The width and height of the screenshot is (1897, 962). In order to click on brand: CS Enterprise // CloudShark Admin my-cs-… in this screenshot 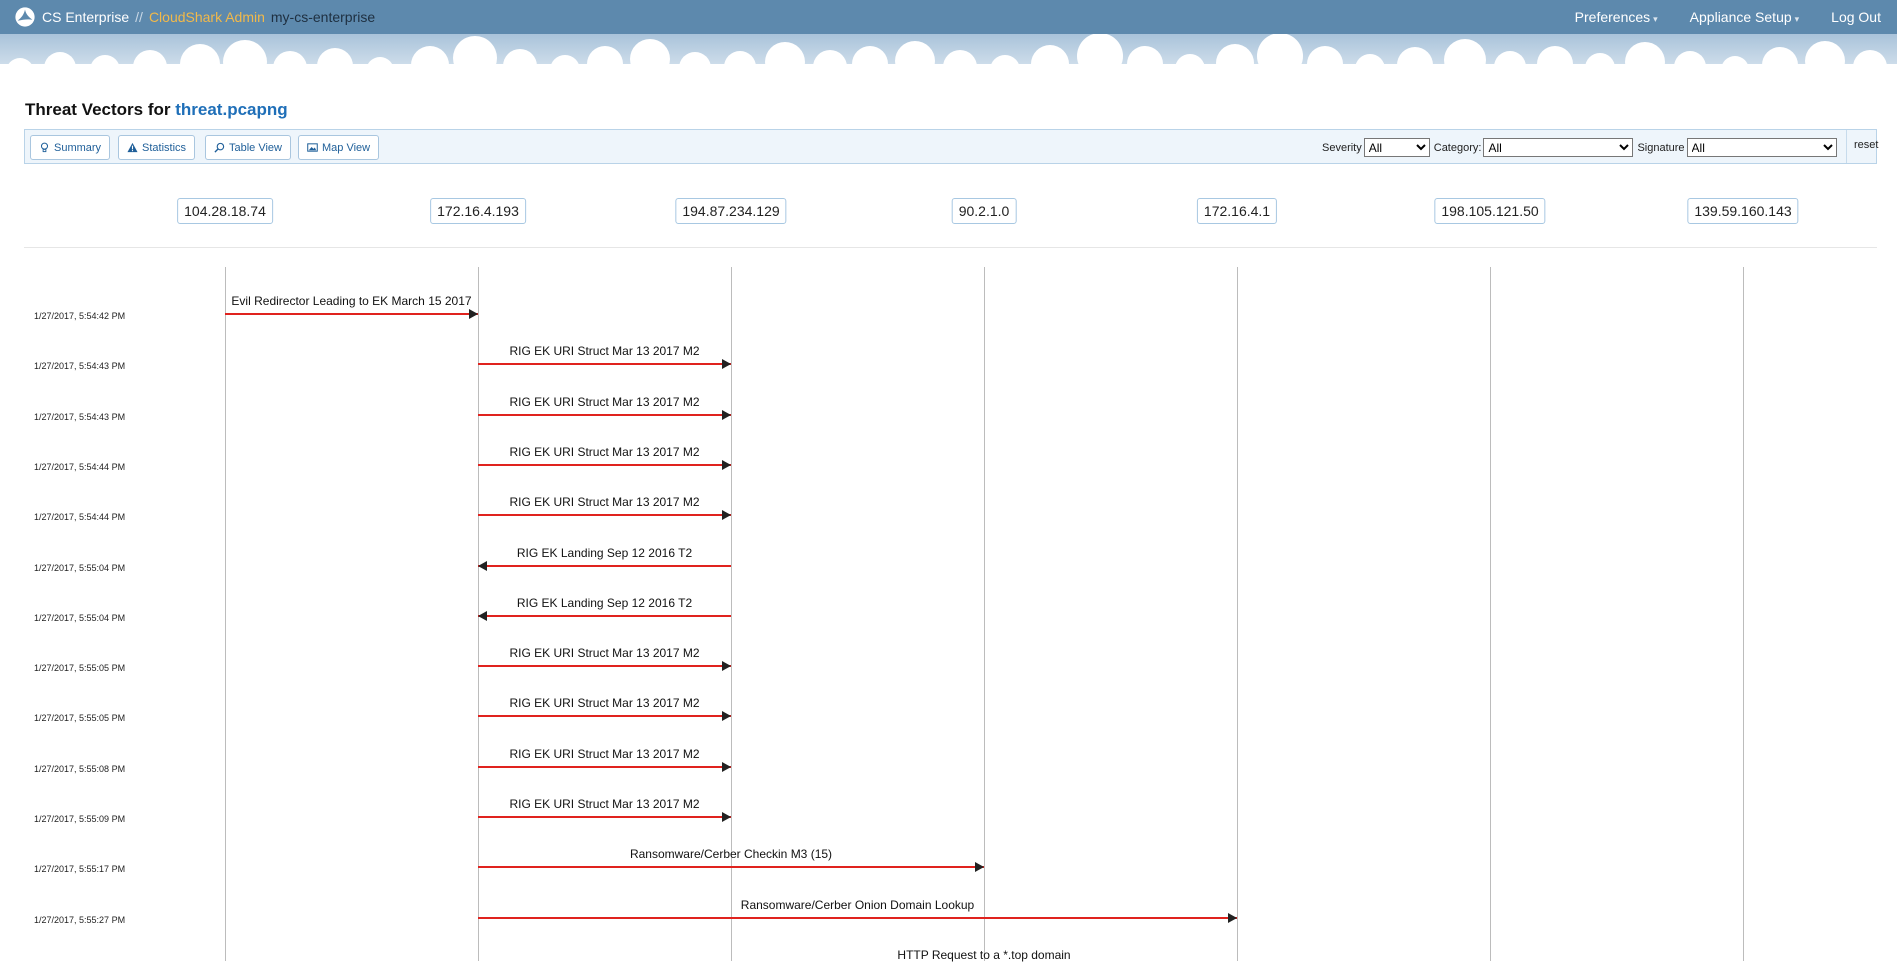, I will do `click(194, 17)`.